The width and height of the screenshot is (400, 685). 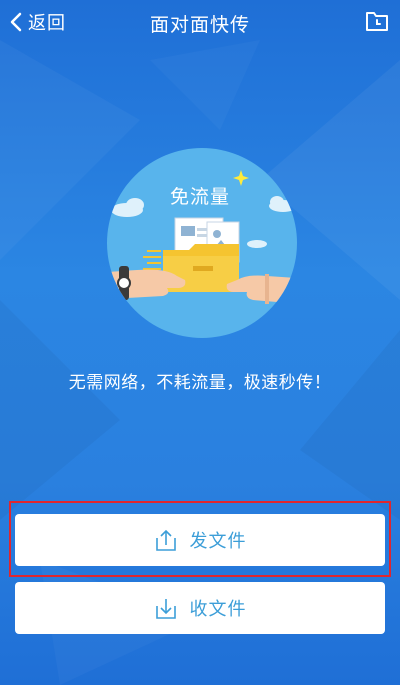 What do you see at coordinates (218, 541) in the screenshot?
I see `send-file-label: 发文件` at bounding box center [218, 541].